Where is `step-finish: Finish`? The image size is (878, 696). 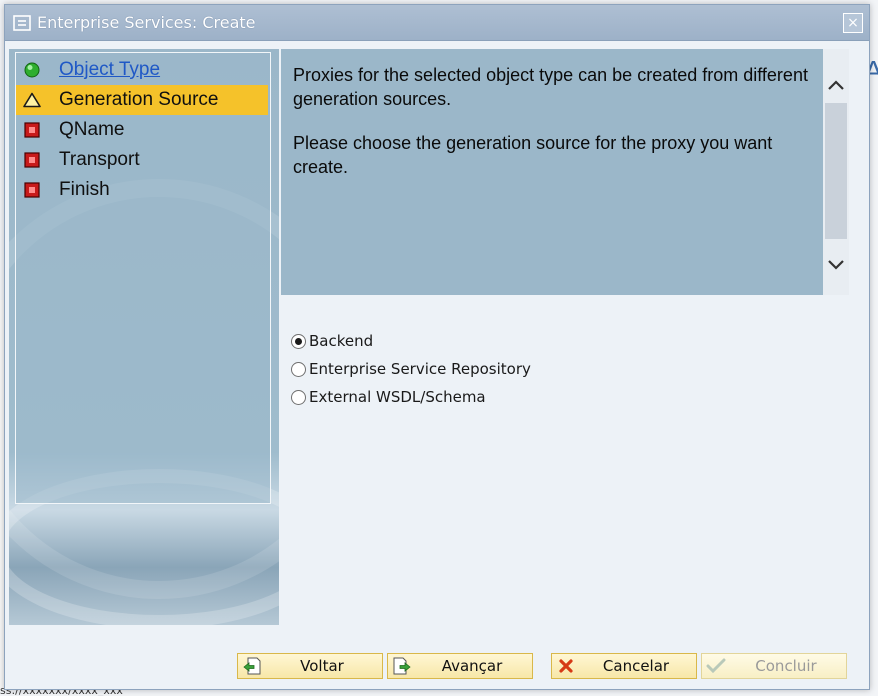
step-finish: Finish is located at coordinates (143, 190).